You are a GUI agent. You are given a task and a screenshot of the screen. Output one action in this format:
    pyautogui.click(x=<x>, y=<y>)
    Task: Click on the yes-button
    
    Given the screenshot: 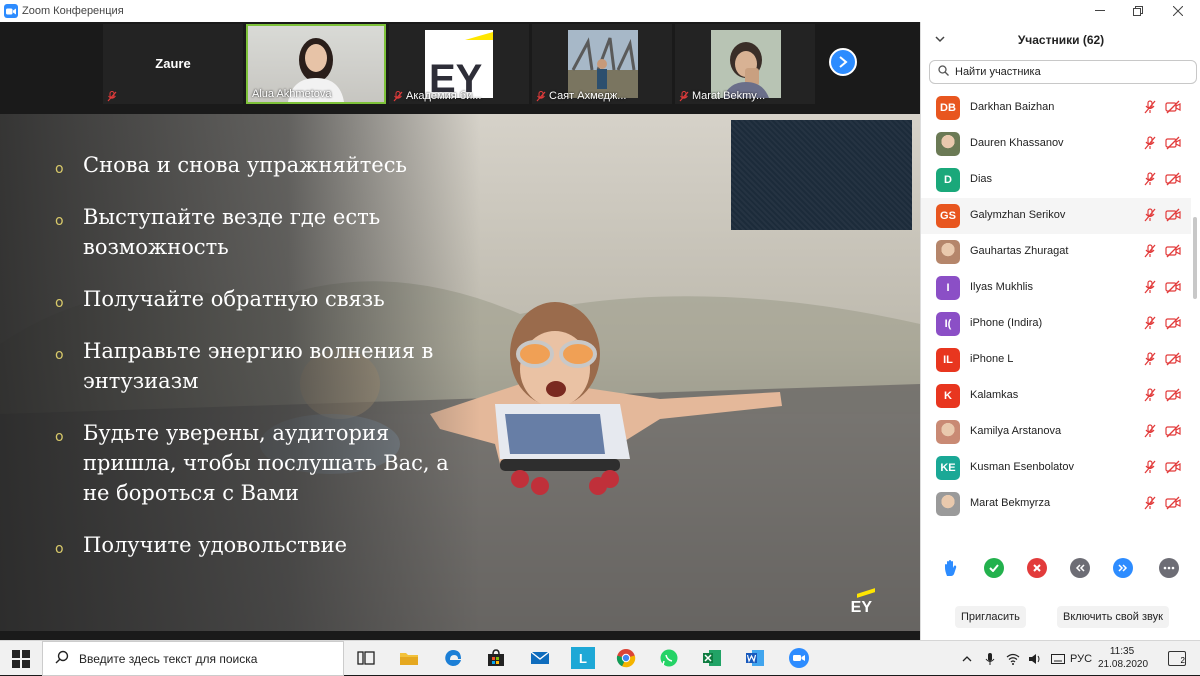 What is the action you would take?
    pyautogui.click(x=994, y=568)
    